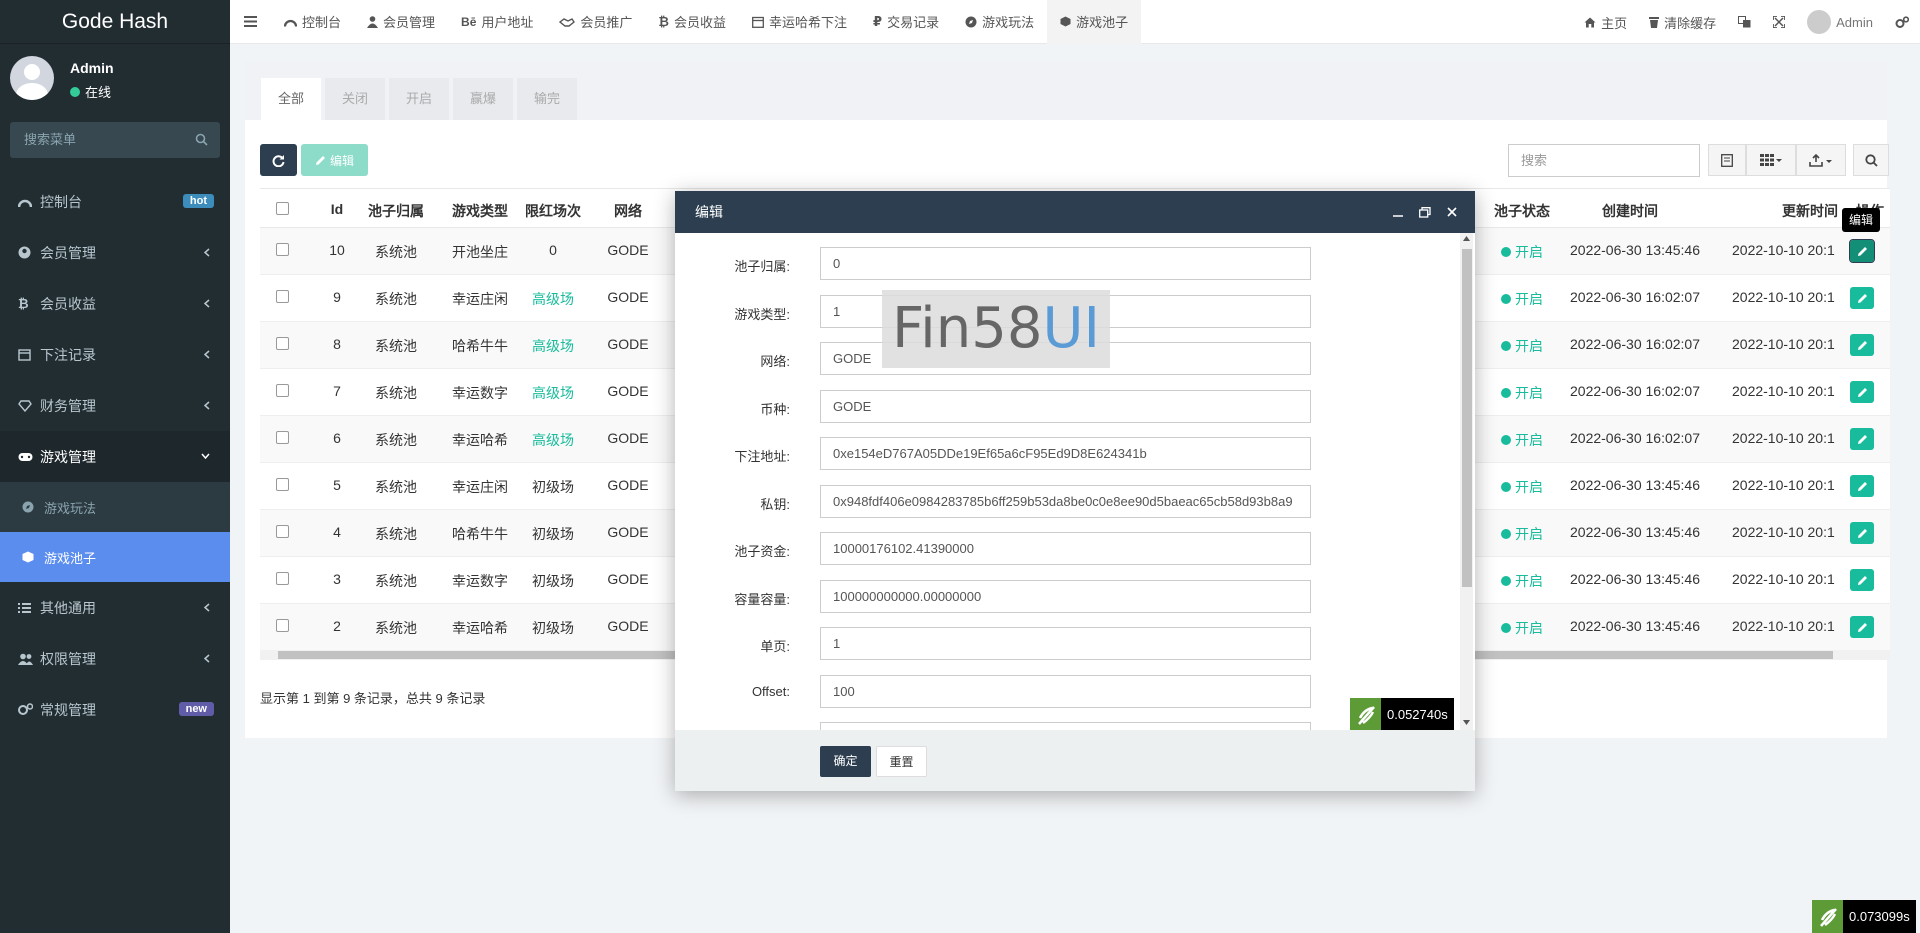 The height and width of the screenshot is (933, 1920). What do you see at coordinates (1821, 160) in the screenshot?
I see `export-button` at bounding box center [1821, 160].